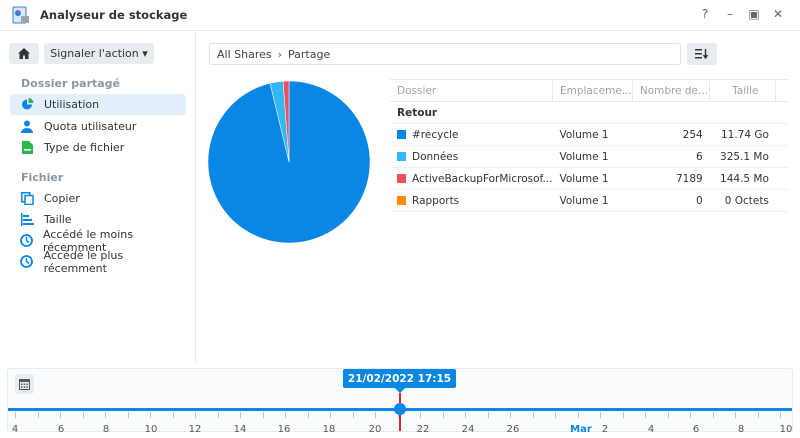 The width and height of the screenshot is (800, 438). I want to click on sidebar-item-copy: Copier, so click(98, 198).